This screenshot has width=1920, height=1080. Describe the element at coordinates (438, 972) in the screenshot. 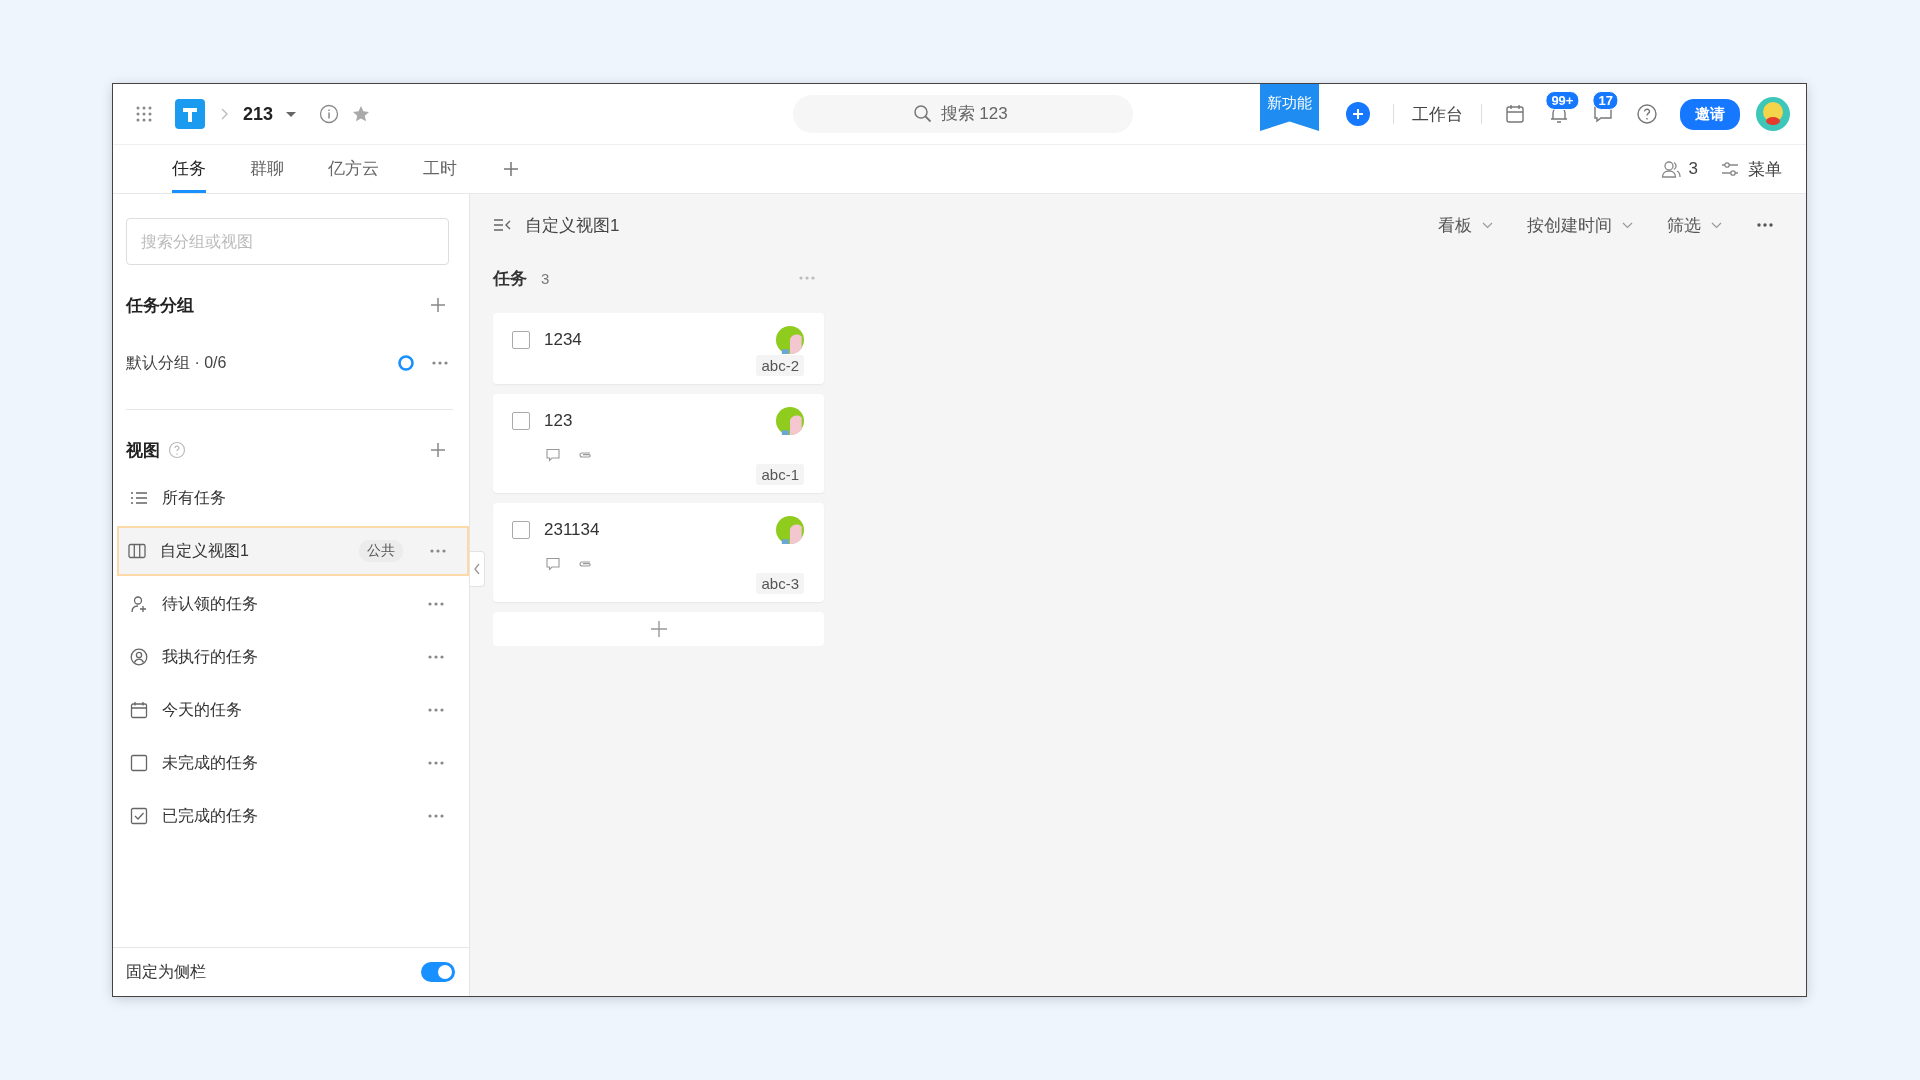

I see `pin-toggle` at that location.